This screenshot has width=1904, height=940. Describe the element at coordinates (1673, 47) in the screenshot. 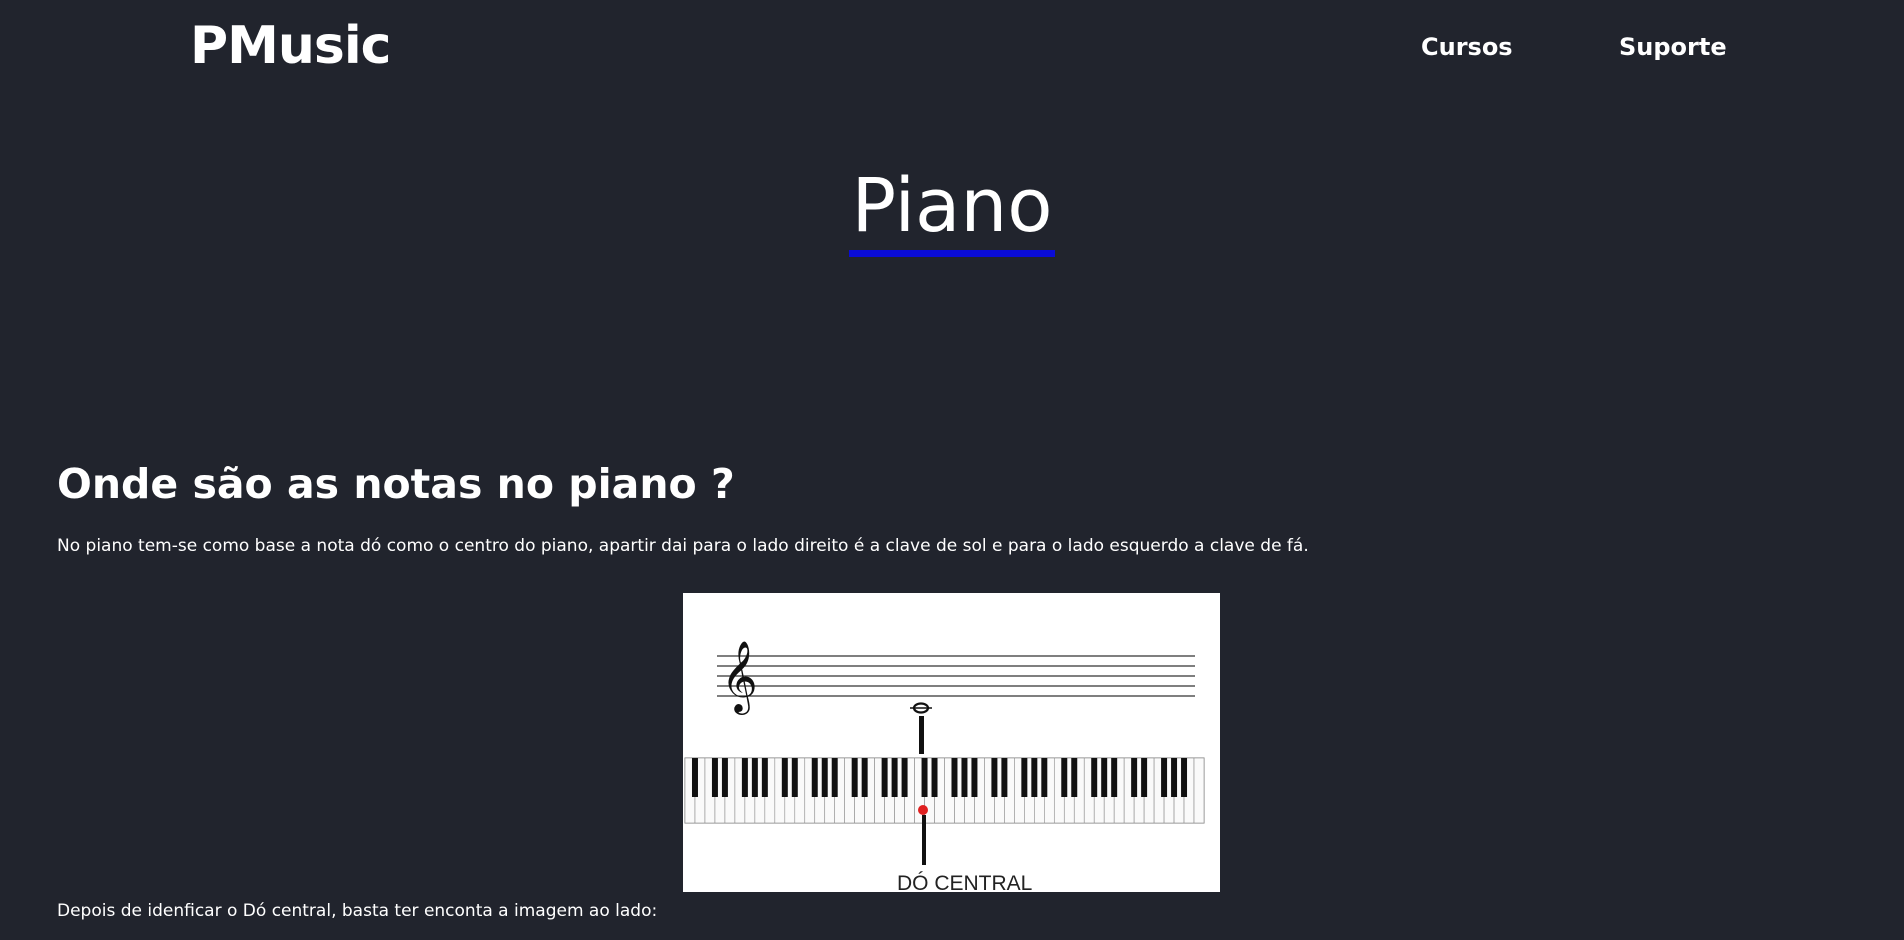

I see `nav-link-suporte: Suporte` at that location.